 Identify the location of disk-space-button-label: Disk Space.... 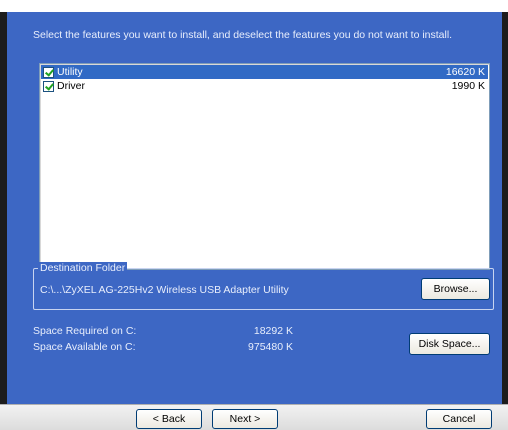
(449, 344).